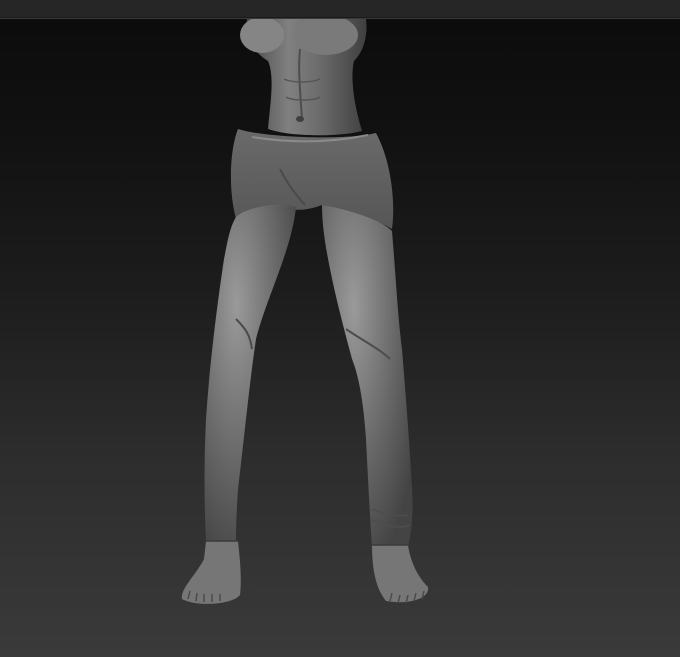 The image size is (680, 657). Describe the element at coordinates (238, 404) in the screenshot. I see `left-leg` at that location.